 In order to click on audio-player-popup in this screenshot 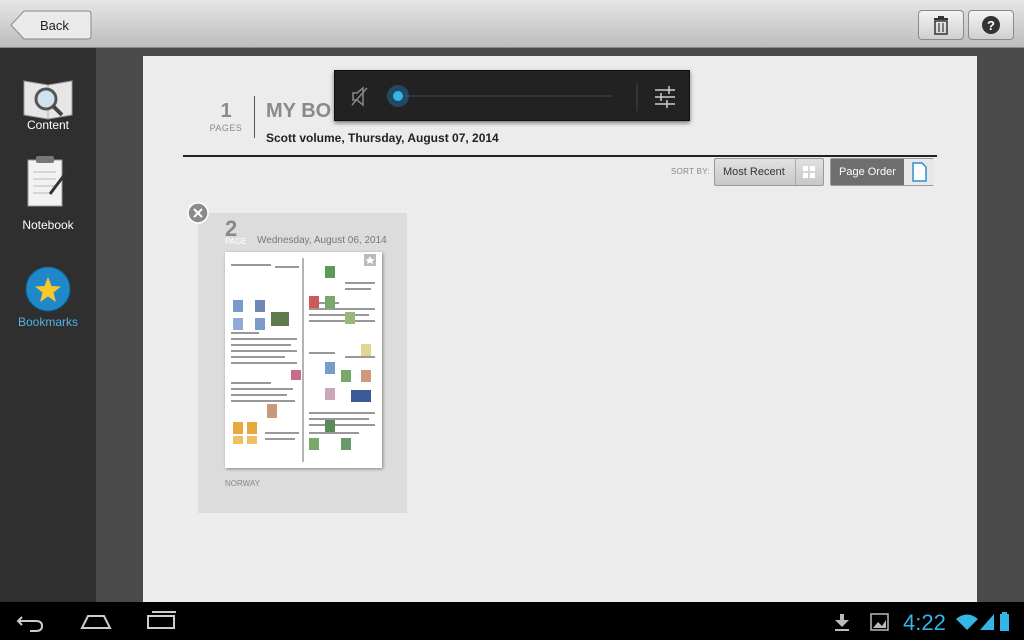, I will do `click(512, 95)`.